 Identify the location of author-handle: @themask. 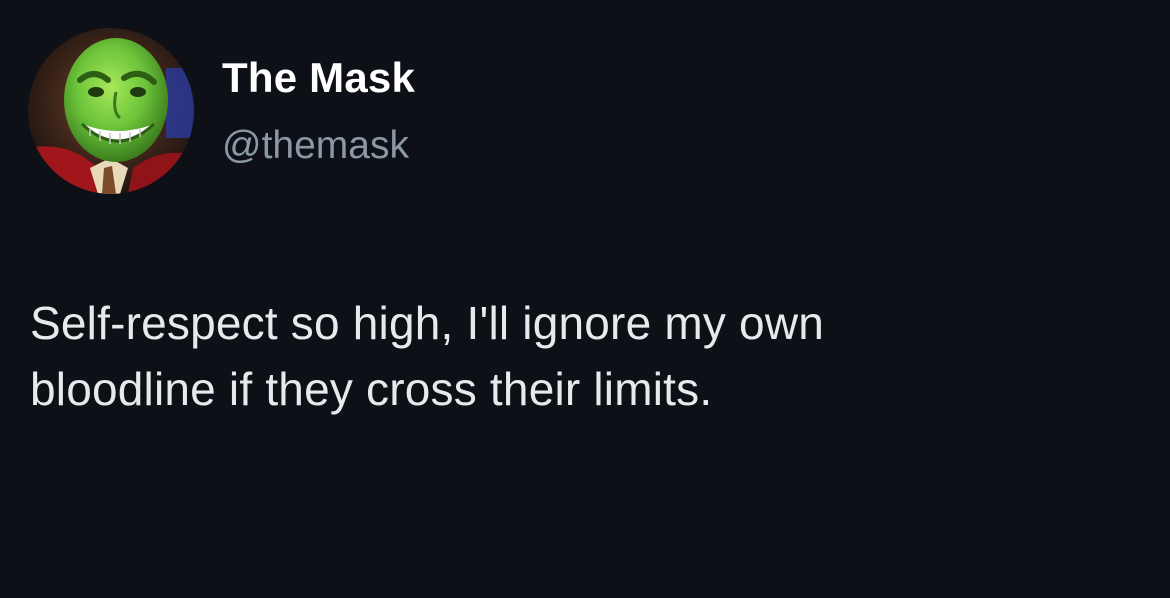
(315, 146).